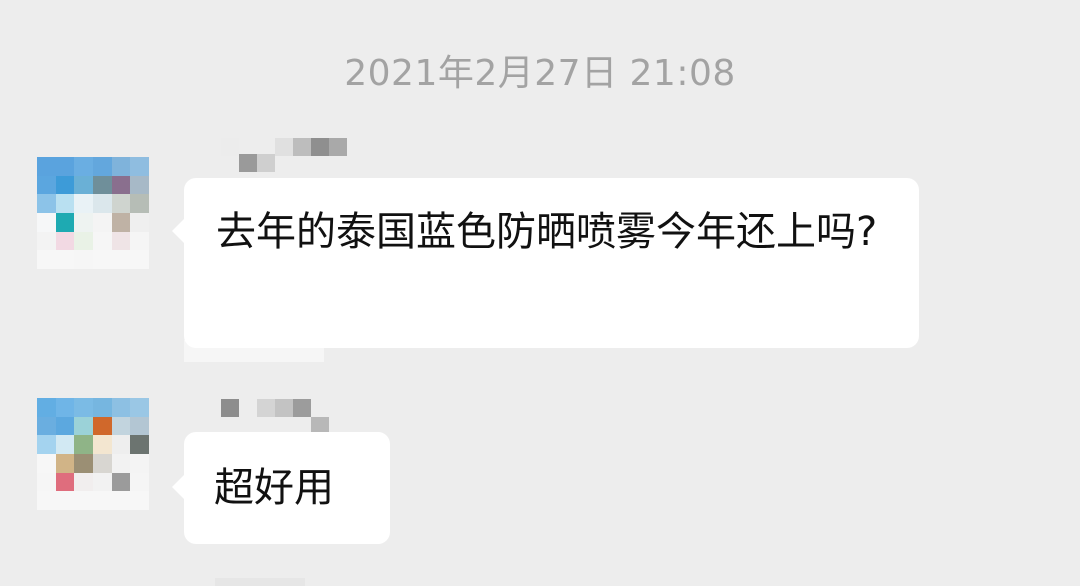 The image size is (1080, 586). Describe the element at coordinates (274, 488) in the screenshot. I see `message-text: 超好用` at that location.